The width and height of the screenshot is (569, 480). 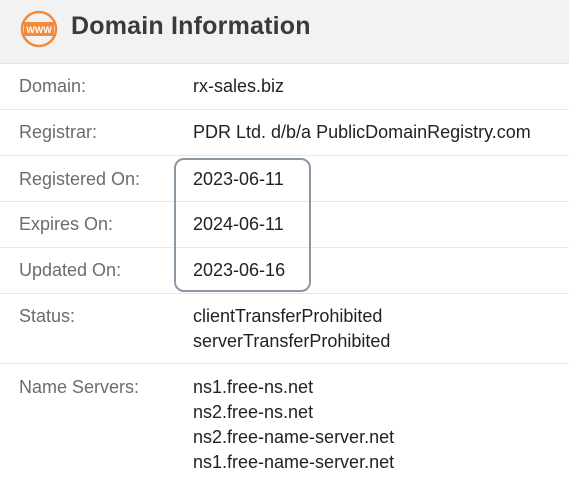 What do you see at coordinates (66, 224) in the screenshot?
I see `expires-on-label: Expires On:` at bounding box center [66, 224].